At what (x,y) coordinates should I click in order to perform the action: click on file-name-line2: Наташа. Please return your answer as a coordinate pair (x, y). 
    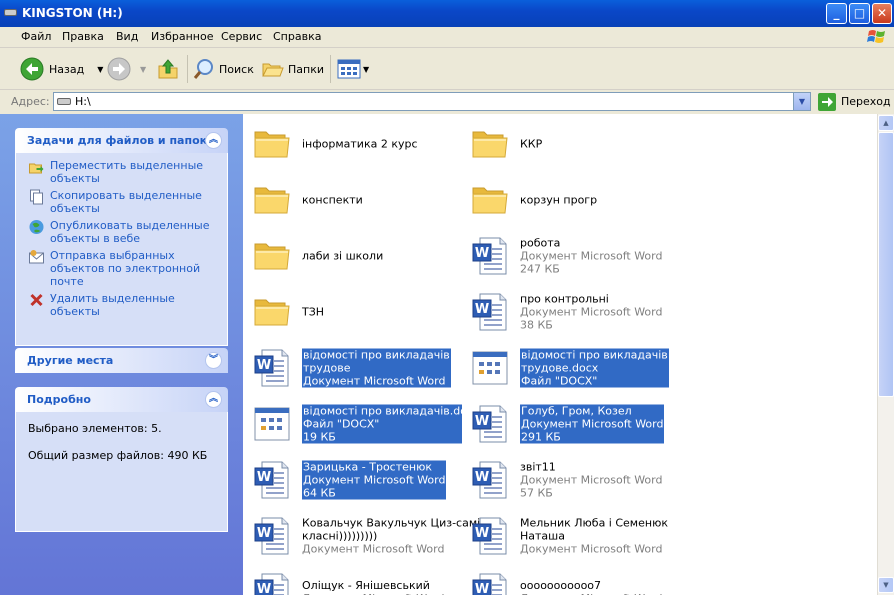
    Looking at the image, I should click on (542, 536).